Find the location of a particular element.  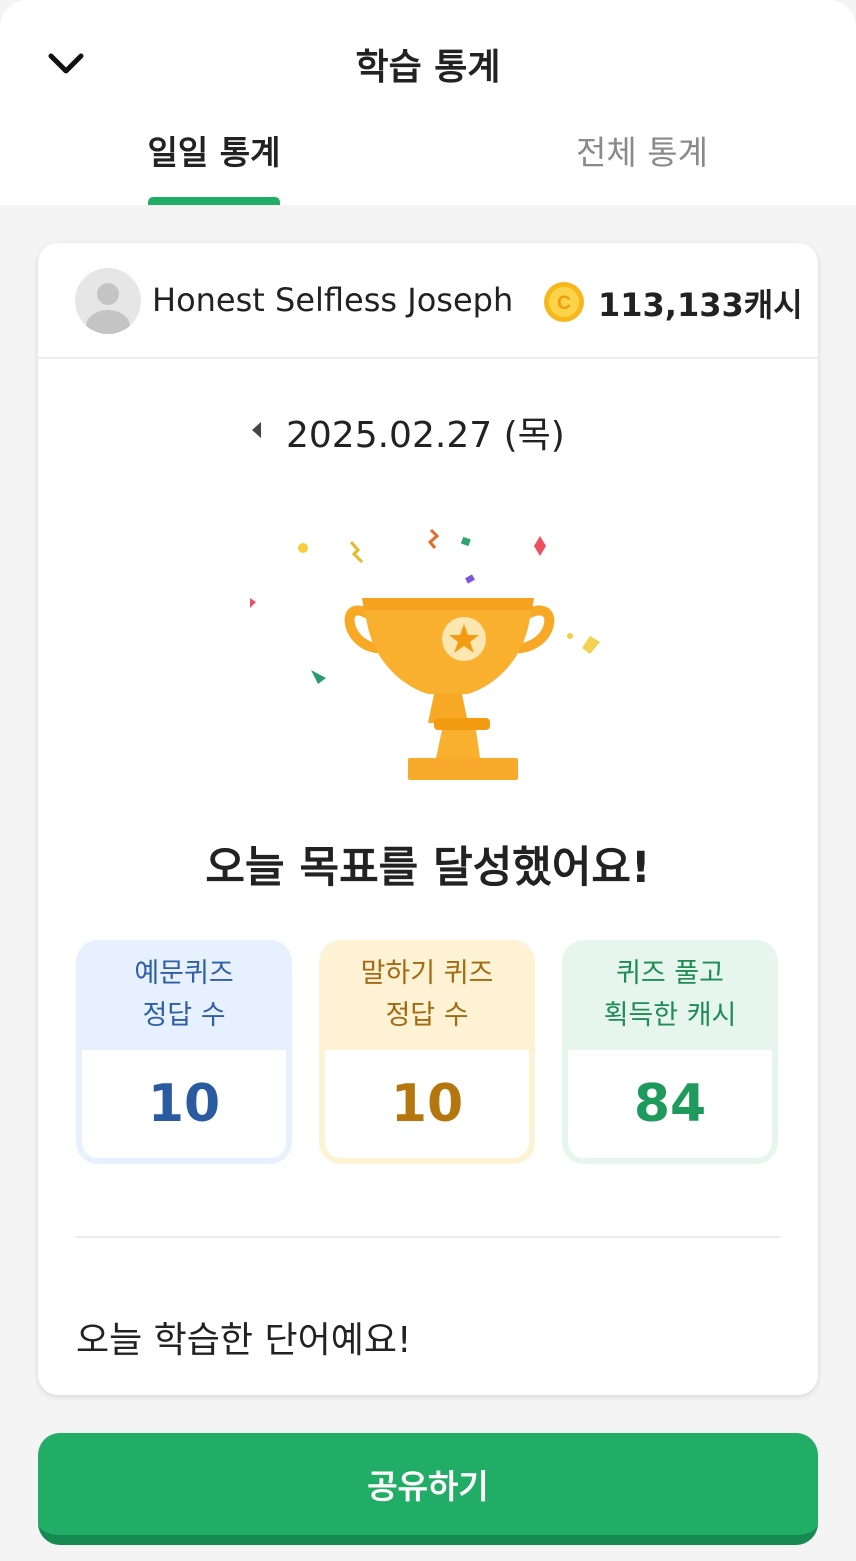

tab-daily-stats-label: 일일 통계 is located at coordinates (214, 152).